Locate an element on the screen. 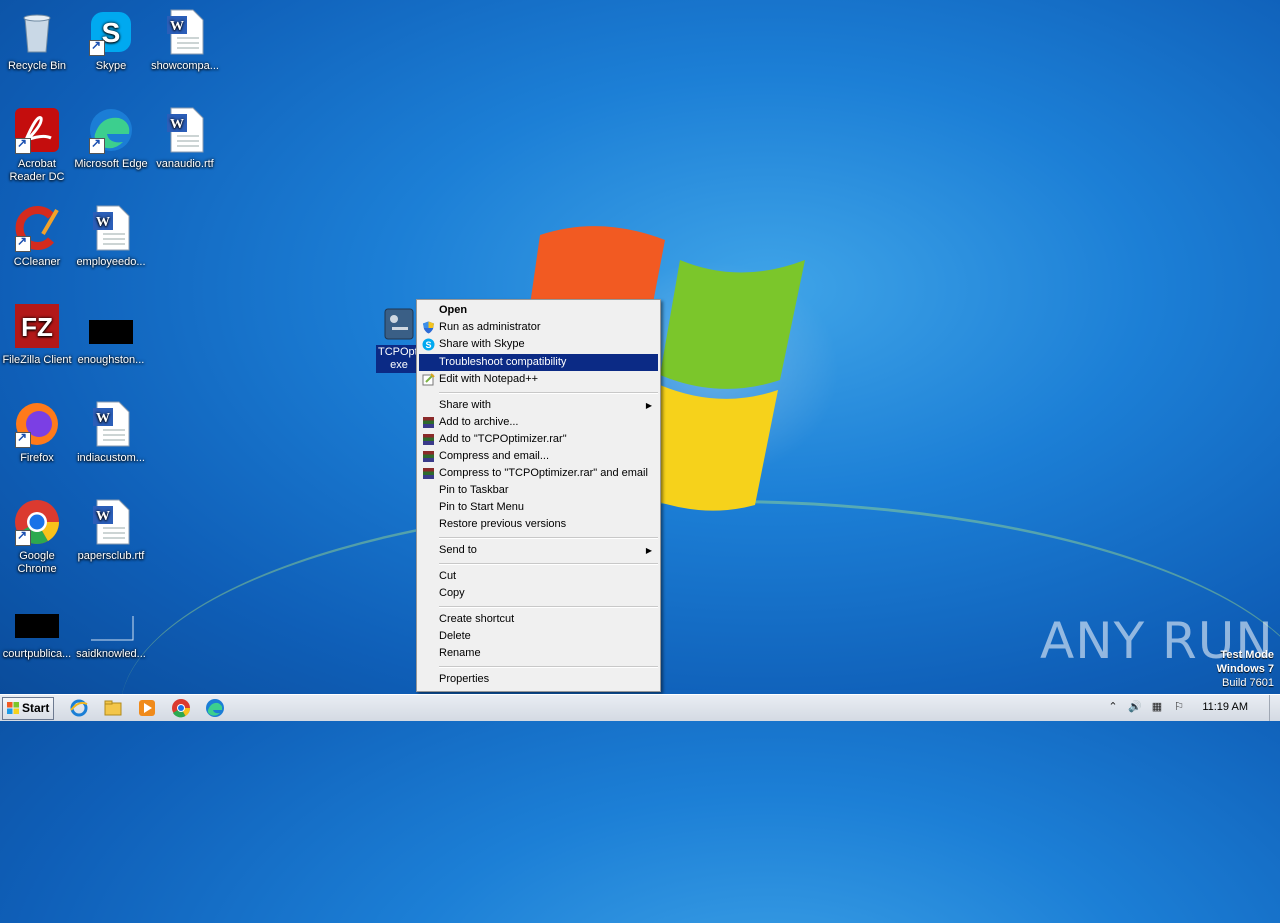 The height and width of the screenshot is (923, 1280). menu-item-cut: Cut is located at coordinates (538, 576).